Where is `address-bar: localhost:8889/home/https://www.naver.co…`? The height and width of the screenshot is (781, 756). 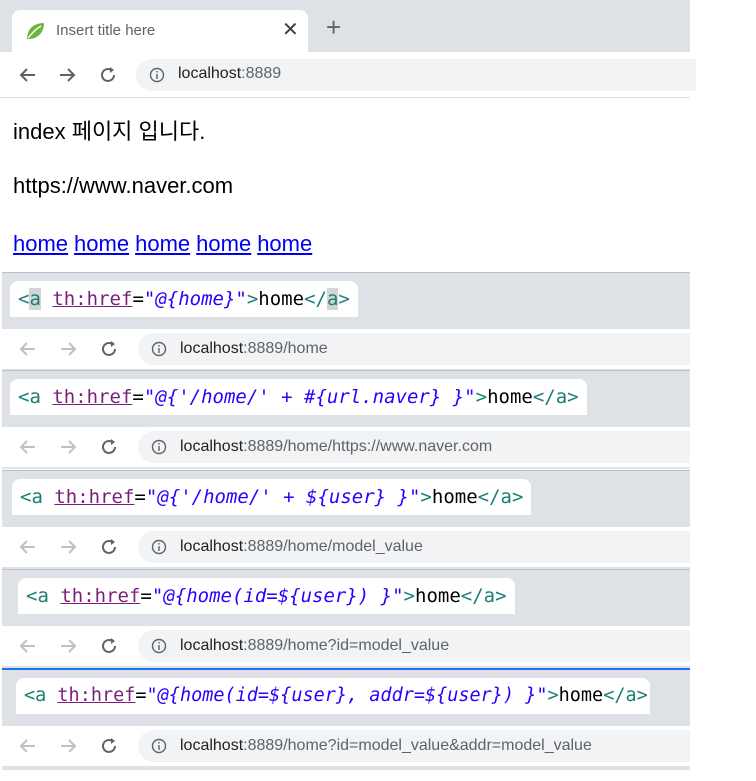
address-bar: localhost:8889/home/https://www.naver.co… is located at coordinates (414, 447).